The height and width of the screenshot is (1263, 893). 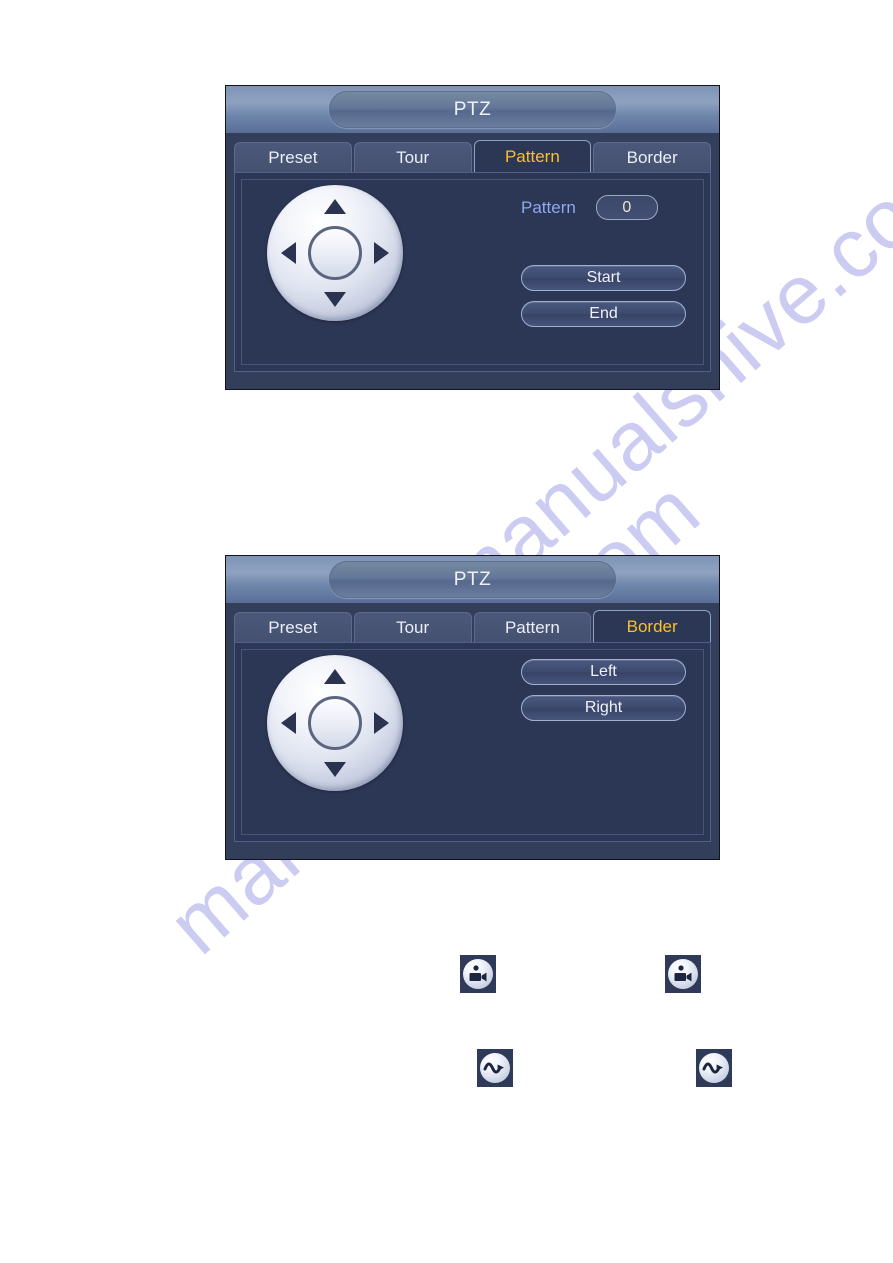 I want to click on pattern-field-row: Pattern 0, so click(x=589, y=207).